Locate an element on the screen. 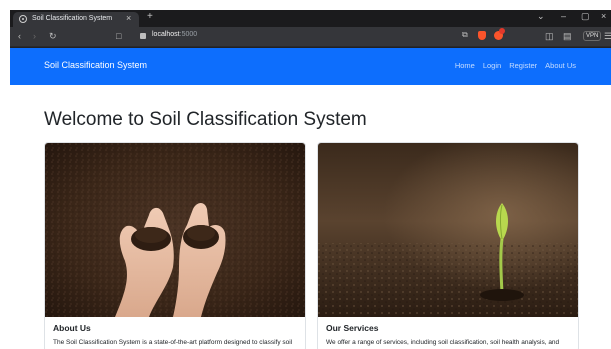 This screenshot has width=611, height=349. card-title-about-us: About Us is located at coordinates (72, 328).